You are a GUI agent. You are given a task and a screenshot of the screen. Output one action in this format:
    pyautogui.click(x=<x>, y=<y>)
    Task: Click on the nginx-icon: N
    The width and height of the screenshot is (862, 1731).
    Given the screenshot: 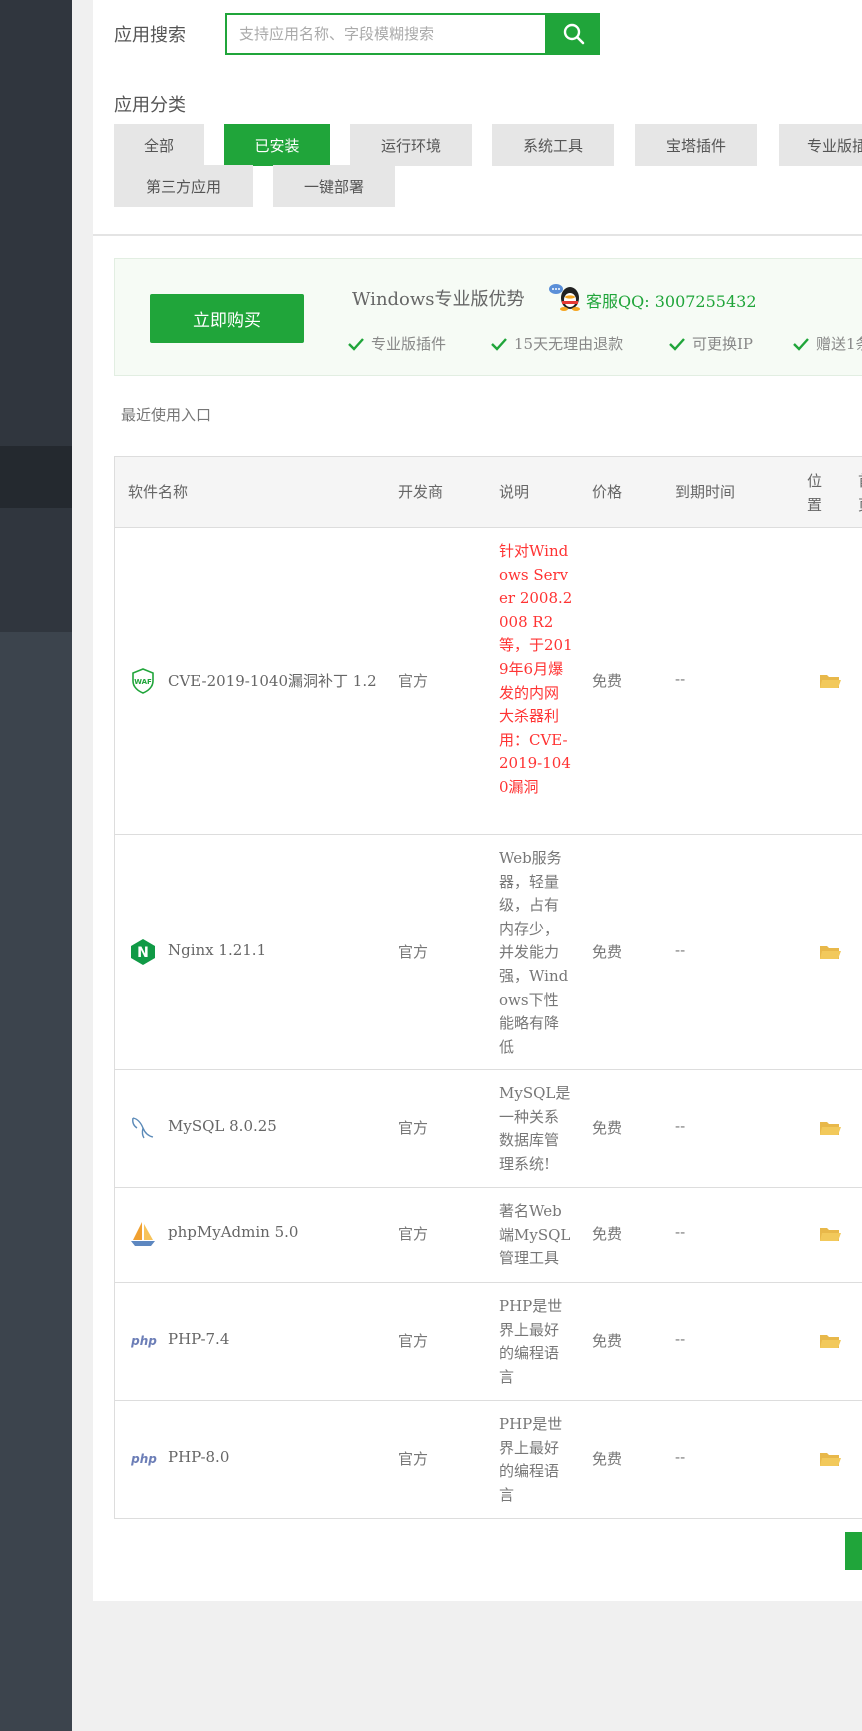 What is the action you would take?
    pyautogui.click(x=143, y=952)
    